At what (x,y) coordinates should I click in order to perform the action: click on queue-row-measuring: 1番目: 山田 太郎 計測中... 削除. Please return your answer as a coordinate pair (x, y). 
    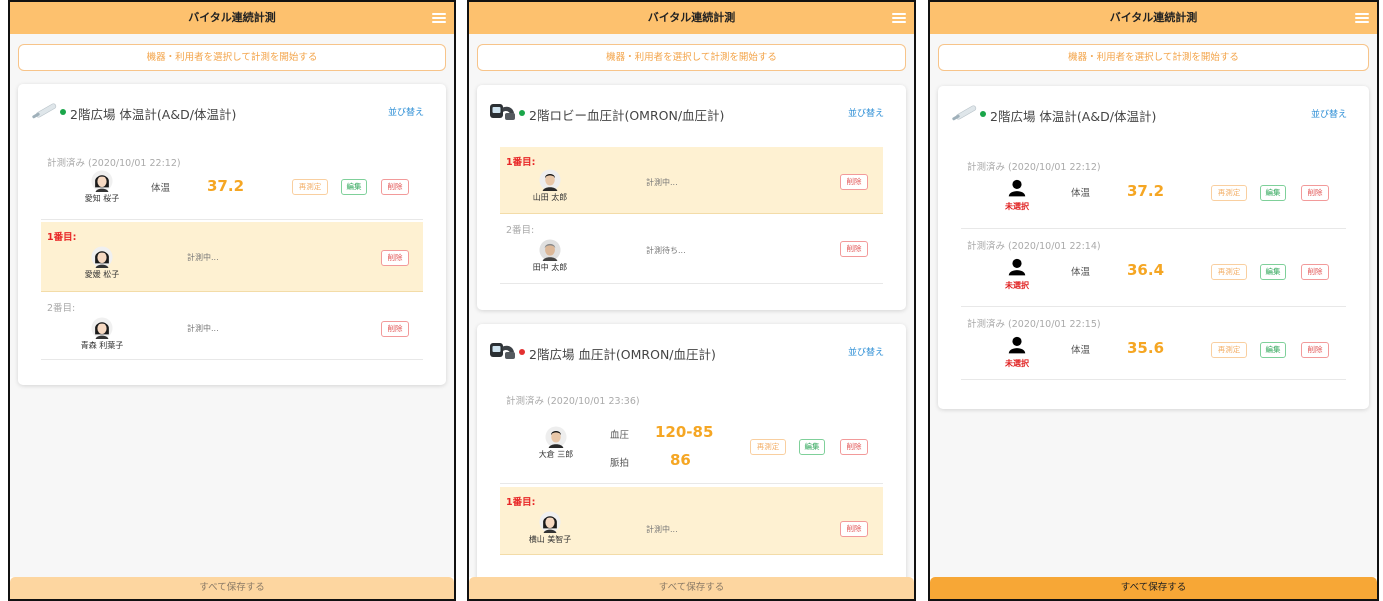
    Looking at the image, I should click on (691, 180).